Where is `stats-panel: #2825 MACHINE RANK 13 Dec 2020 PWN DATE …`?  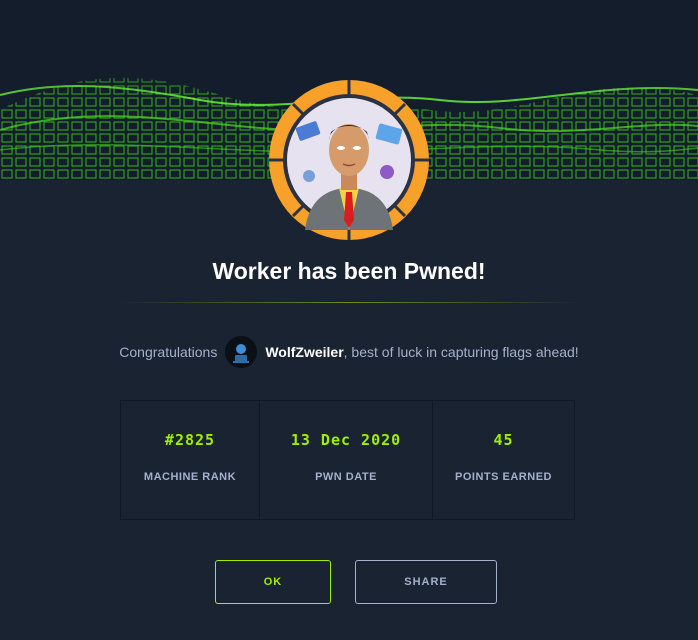 stats-panel: #2825 MACHINE RANK 13 Dec 2020 PWN DATE … is located at coordinates (347, 460).